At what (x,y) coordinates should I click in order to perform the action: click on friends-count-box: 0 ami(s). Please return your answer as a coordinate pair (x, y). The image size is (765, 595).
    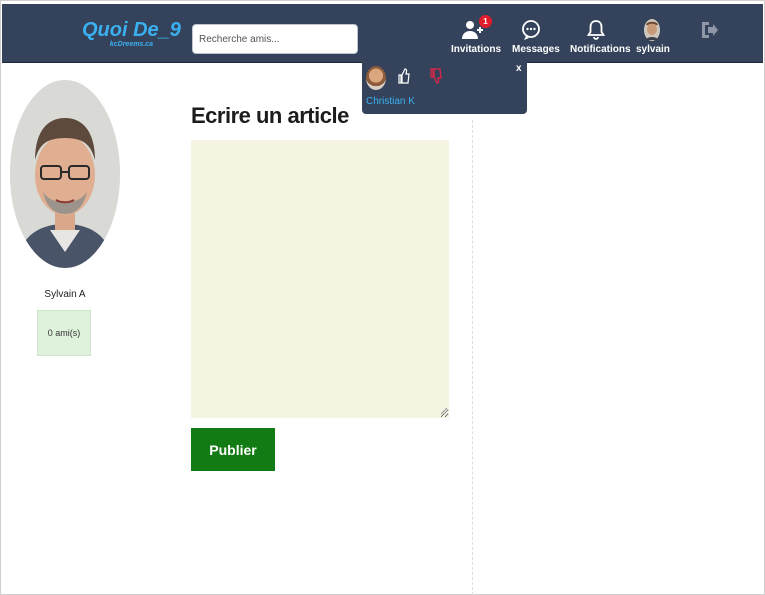
    Looking at the image, I should click on (64, 333).